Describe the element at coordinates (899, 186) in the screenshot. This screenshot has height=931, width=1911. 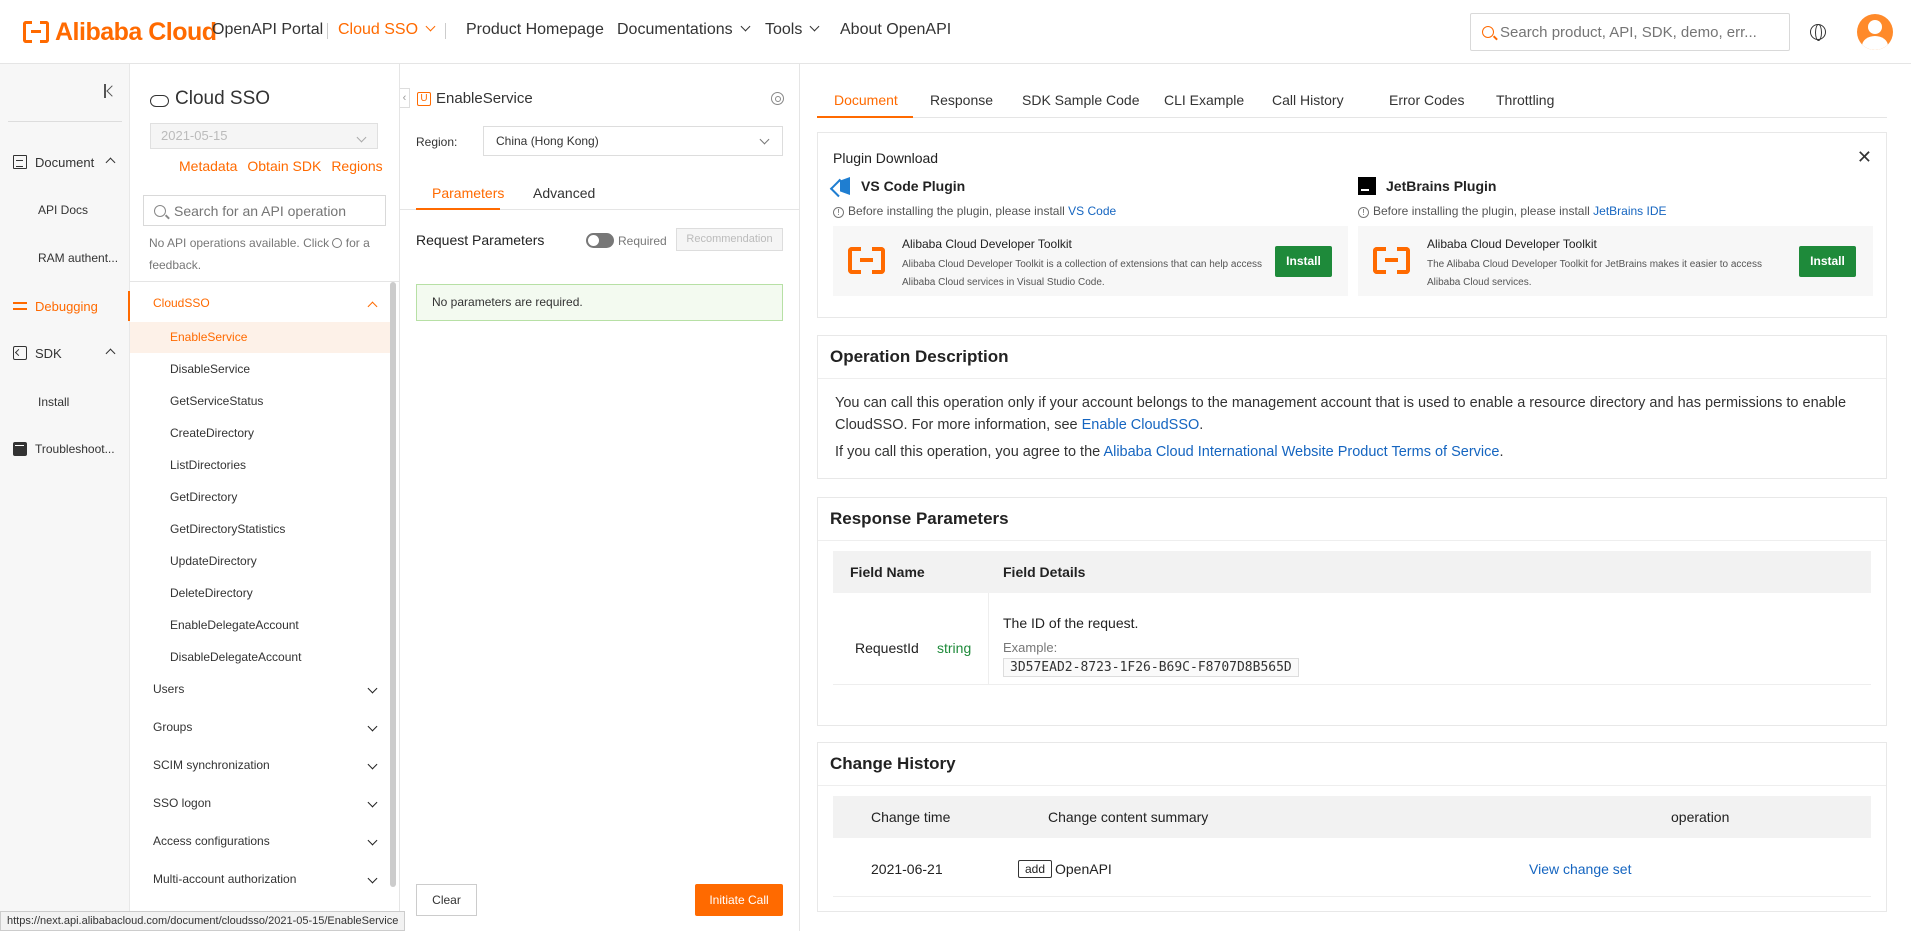
I see `vscode-plugin-title: VS Code Plugin` at that location.